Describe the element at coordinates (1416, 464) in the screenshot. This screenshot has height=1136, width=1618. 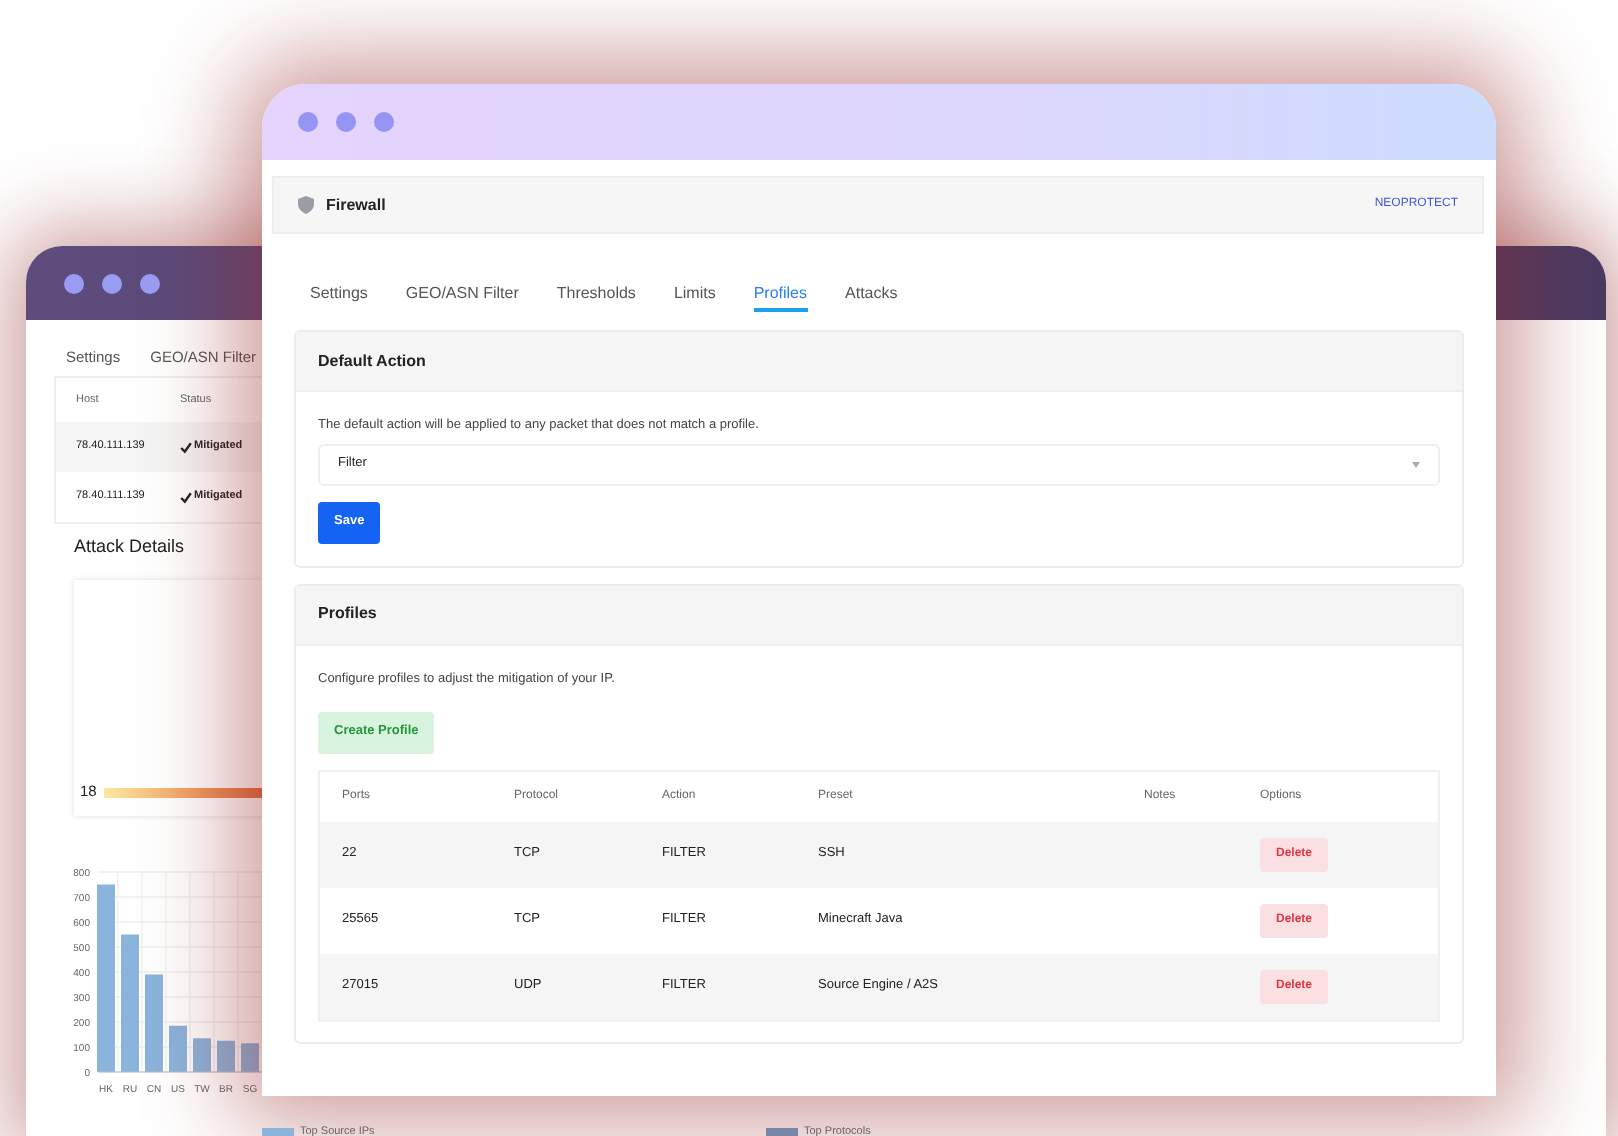
I see `caret-icon` at that location.